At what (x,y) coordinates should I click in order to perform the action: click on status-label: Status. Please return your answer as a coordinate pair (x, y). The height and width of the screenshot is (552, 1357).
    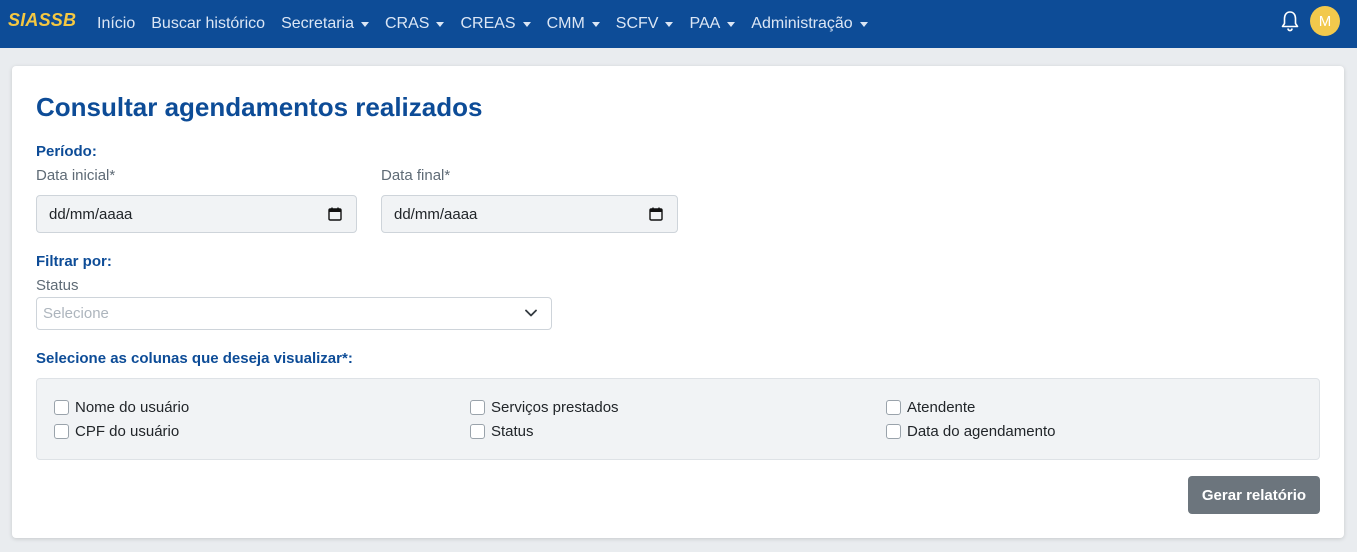
    Looking at the image, I should click on (57, 285).